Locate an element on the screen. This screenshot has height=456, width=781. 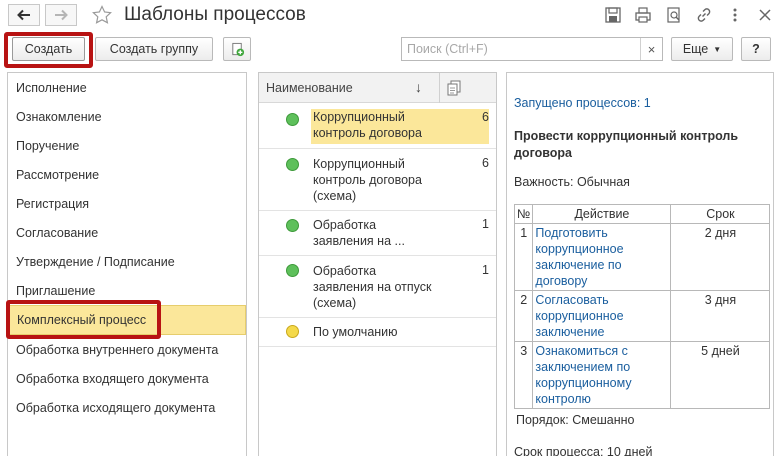
more-button: Еще ▼ is located at coordinates (702, 49).